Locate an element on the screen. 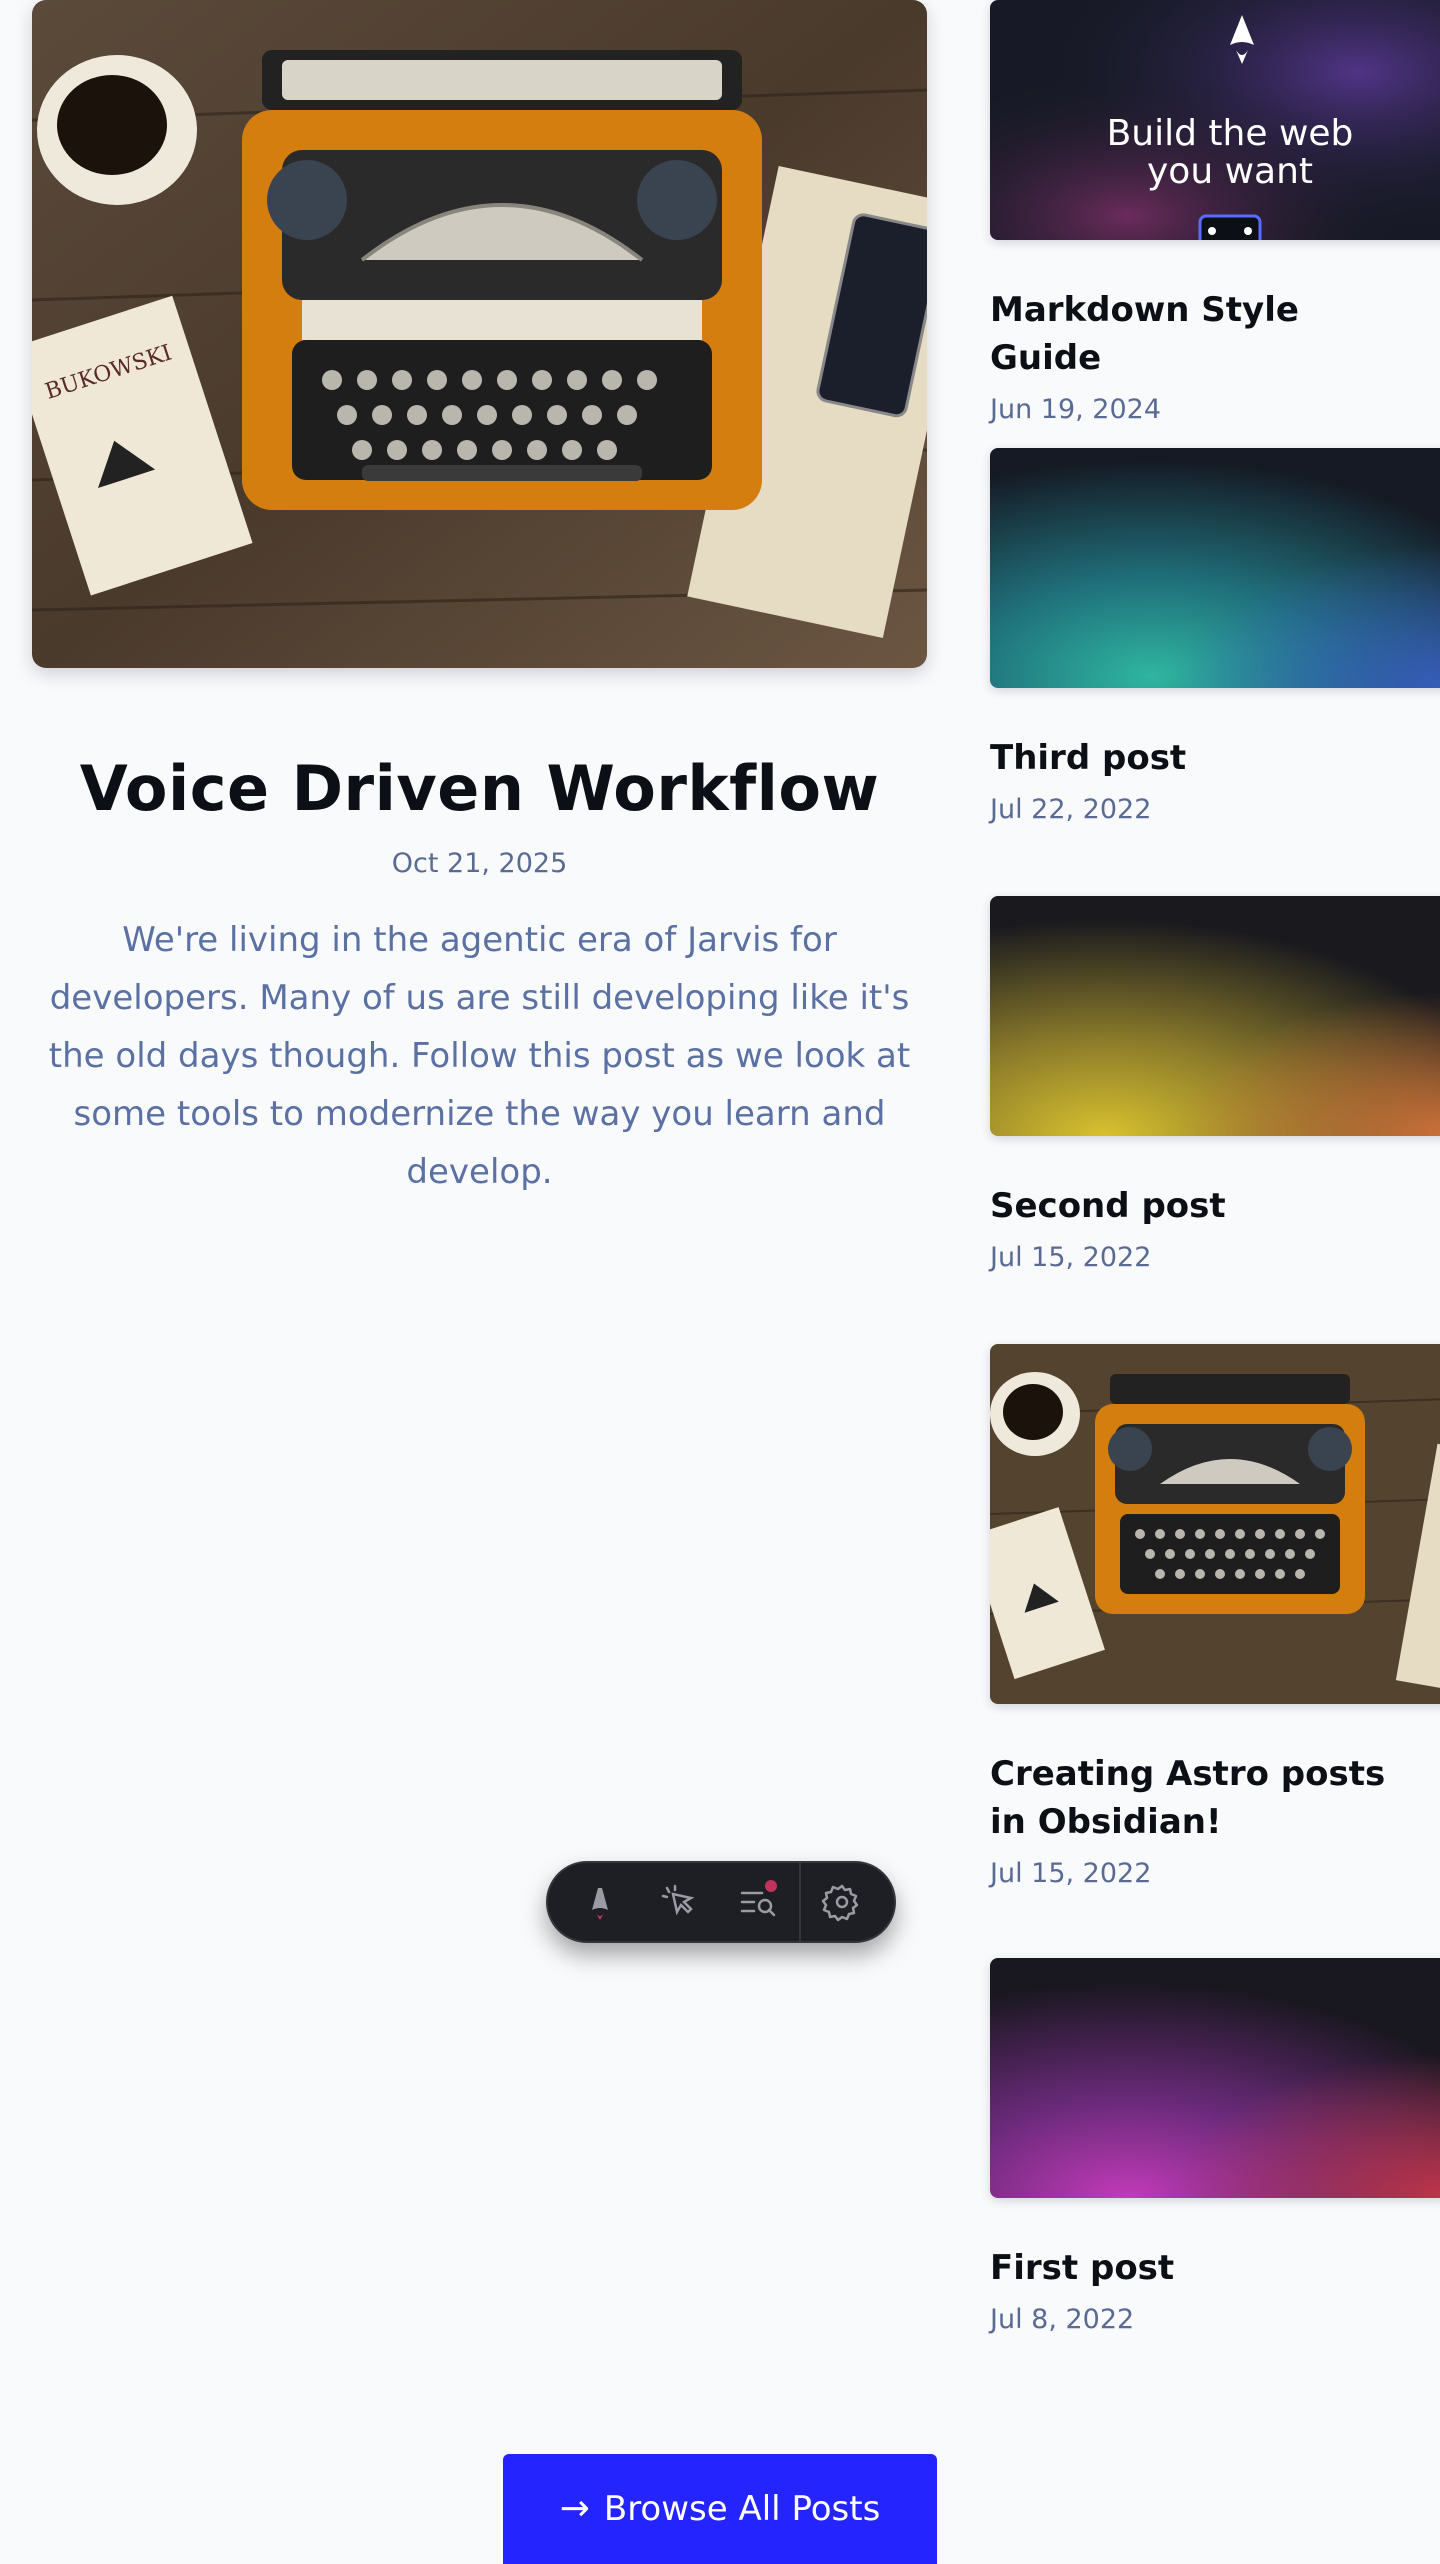  settings-gear-icon is located at coordinates (840, 1903).